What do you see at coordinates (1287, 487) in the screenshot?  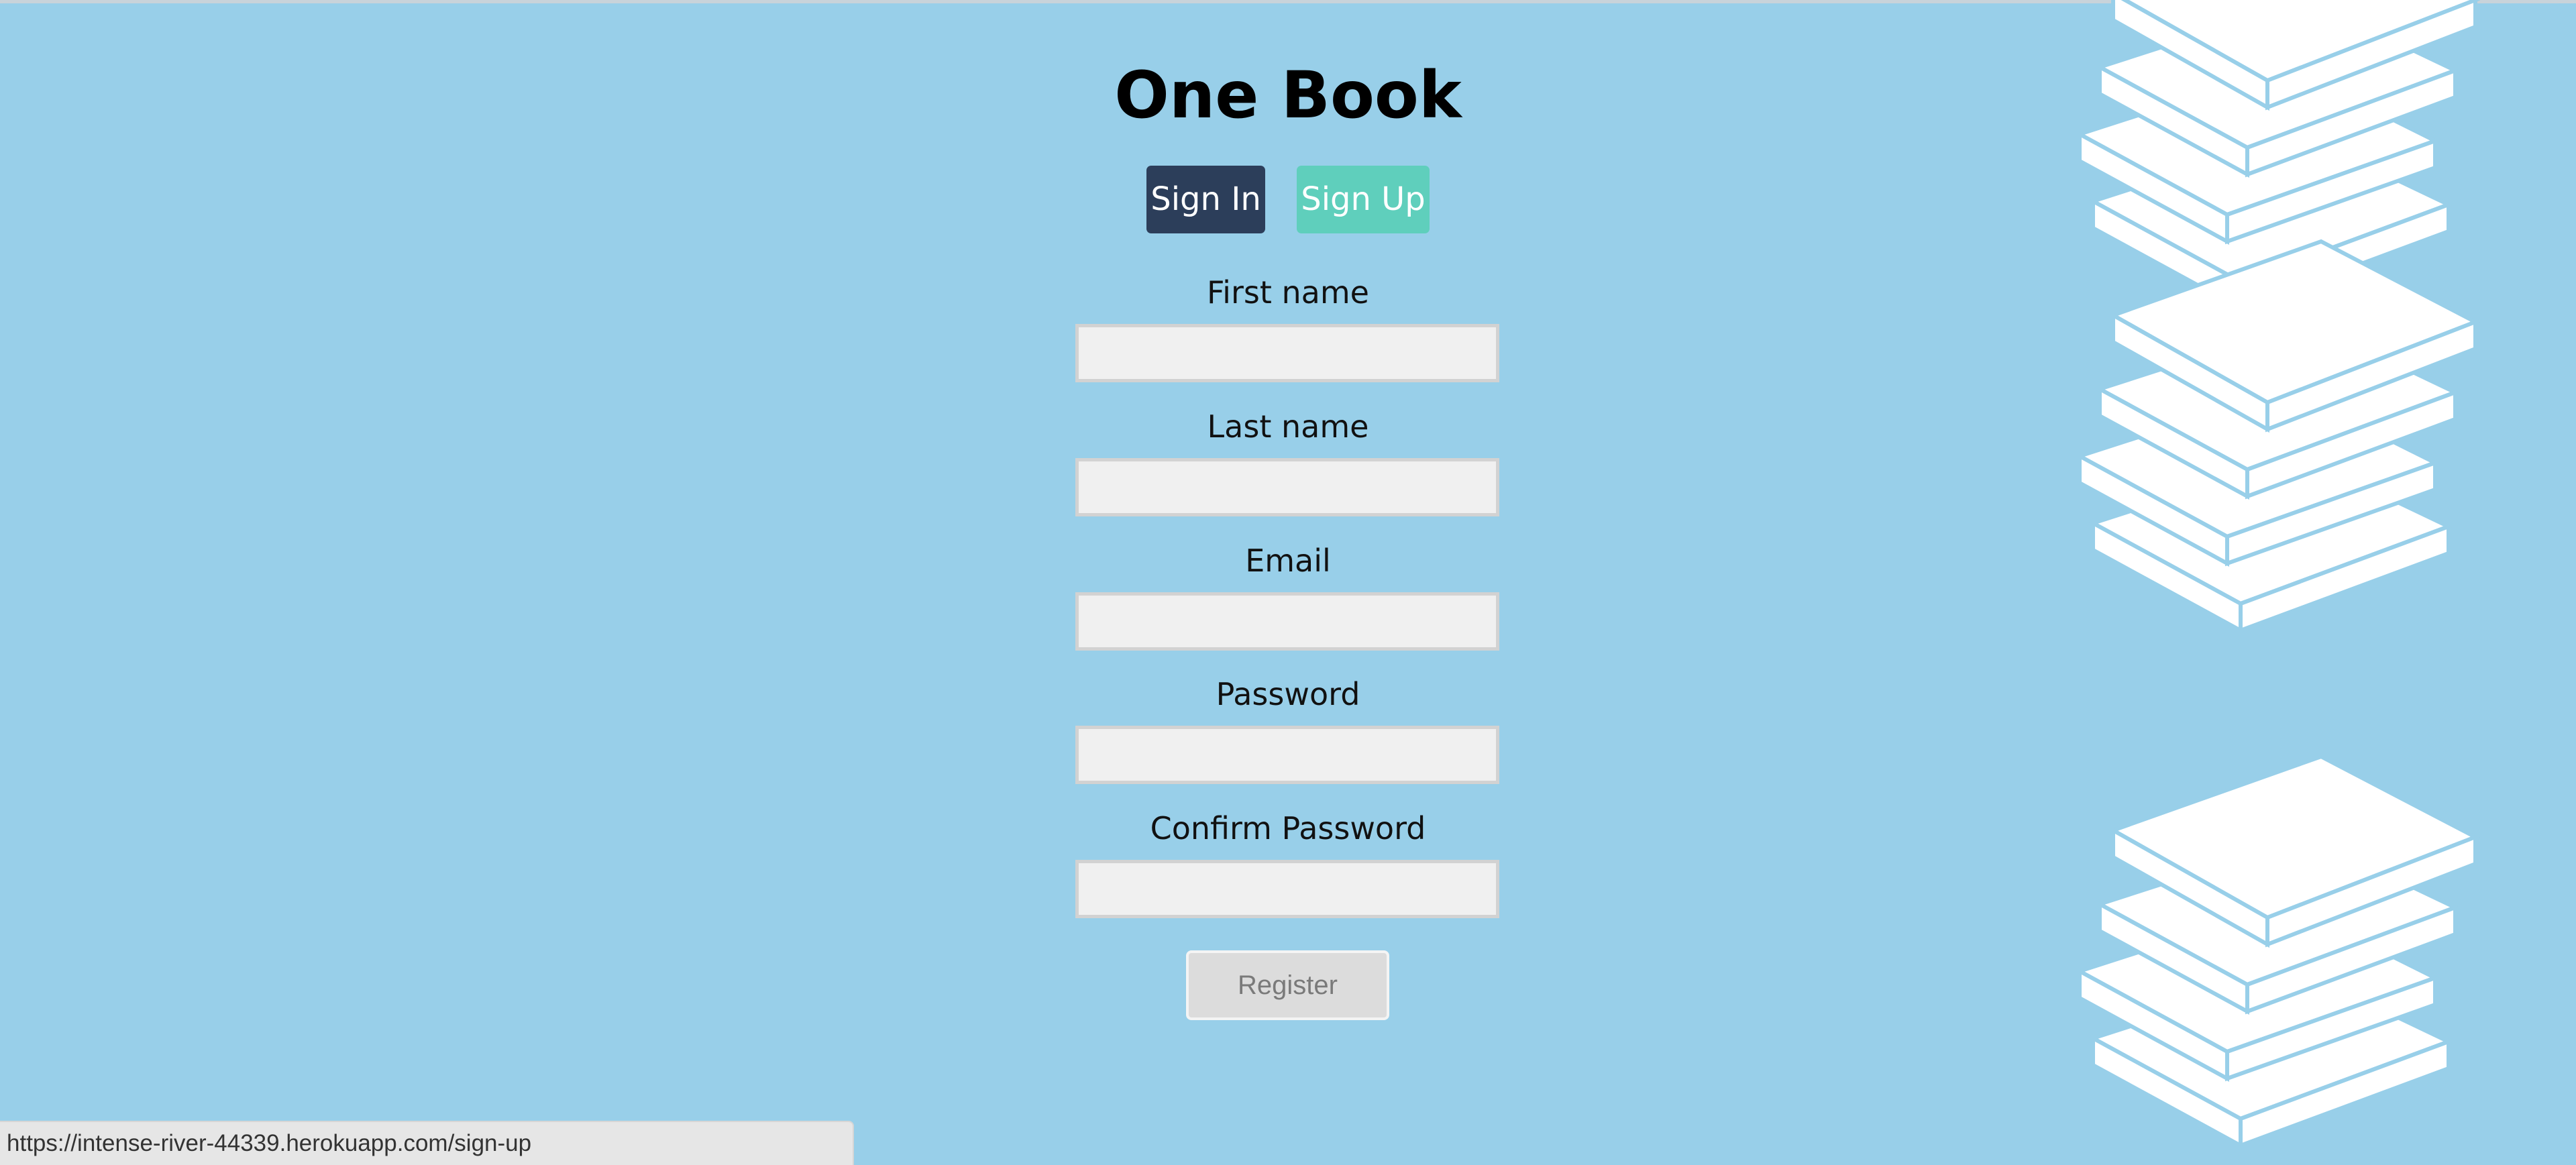 I see `last-name-field` at bounding box center [1287, 487].